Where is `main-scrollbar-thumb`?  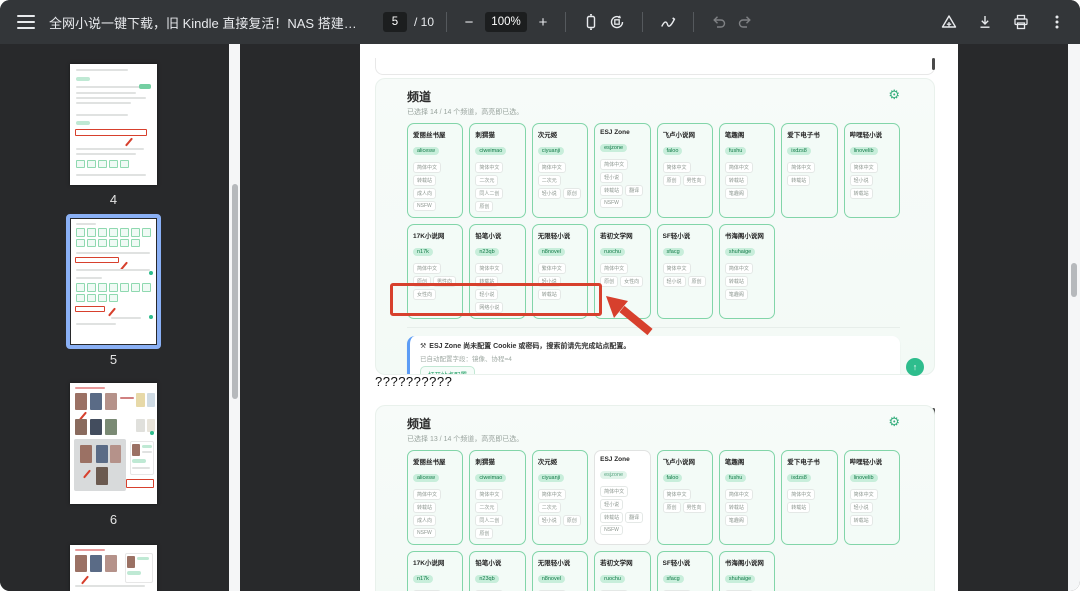
main-scrollbar-thumb is located at coordinates (1074, 280).